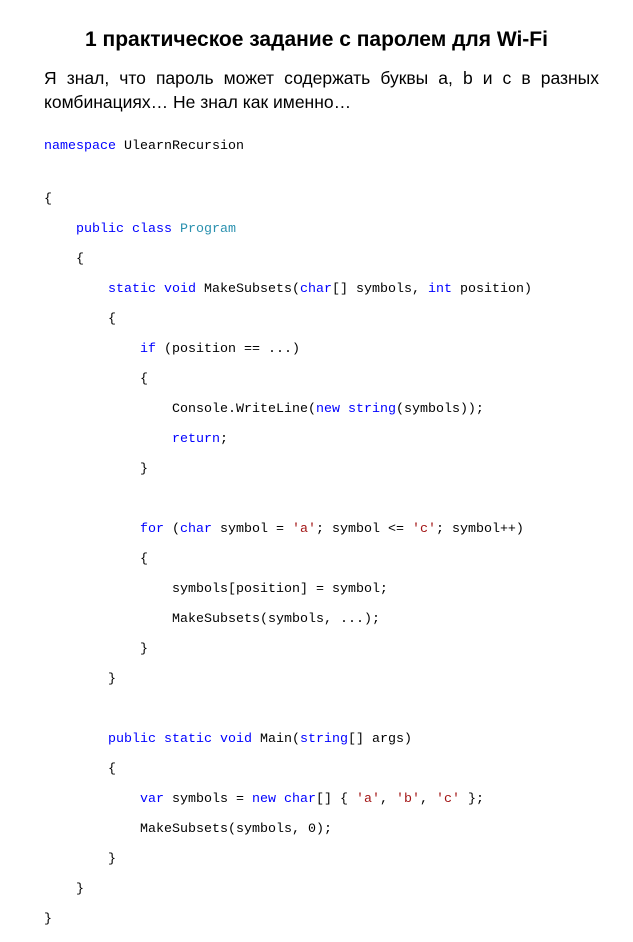 This screenshot has height=942, width=633. What do you see at coordinates (235, 829) in the screenshot?
I see `code-line: MakeSubsets(symbols, 0);` at bounding box center [235, 829].